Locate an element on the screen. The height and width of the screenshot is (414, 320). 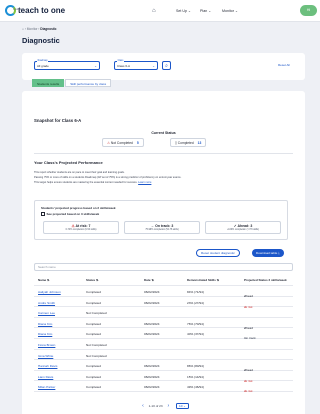
not-completed-label: Not Completed is located at coordinates (121, 143).